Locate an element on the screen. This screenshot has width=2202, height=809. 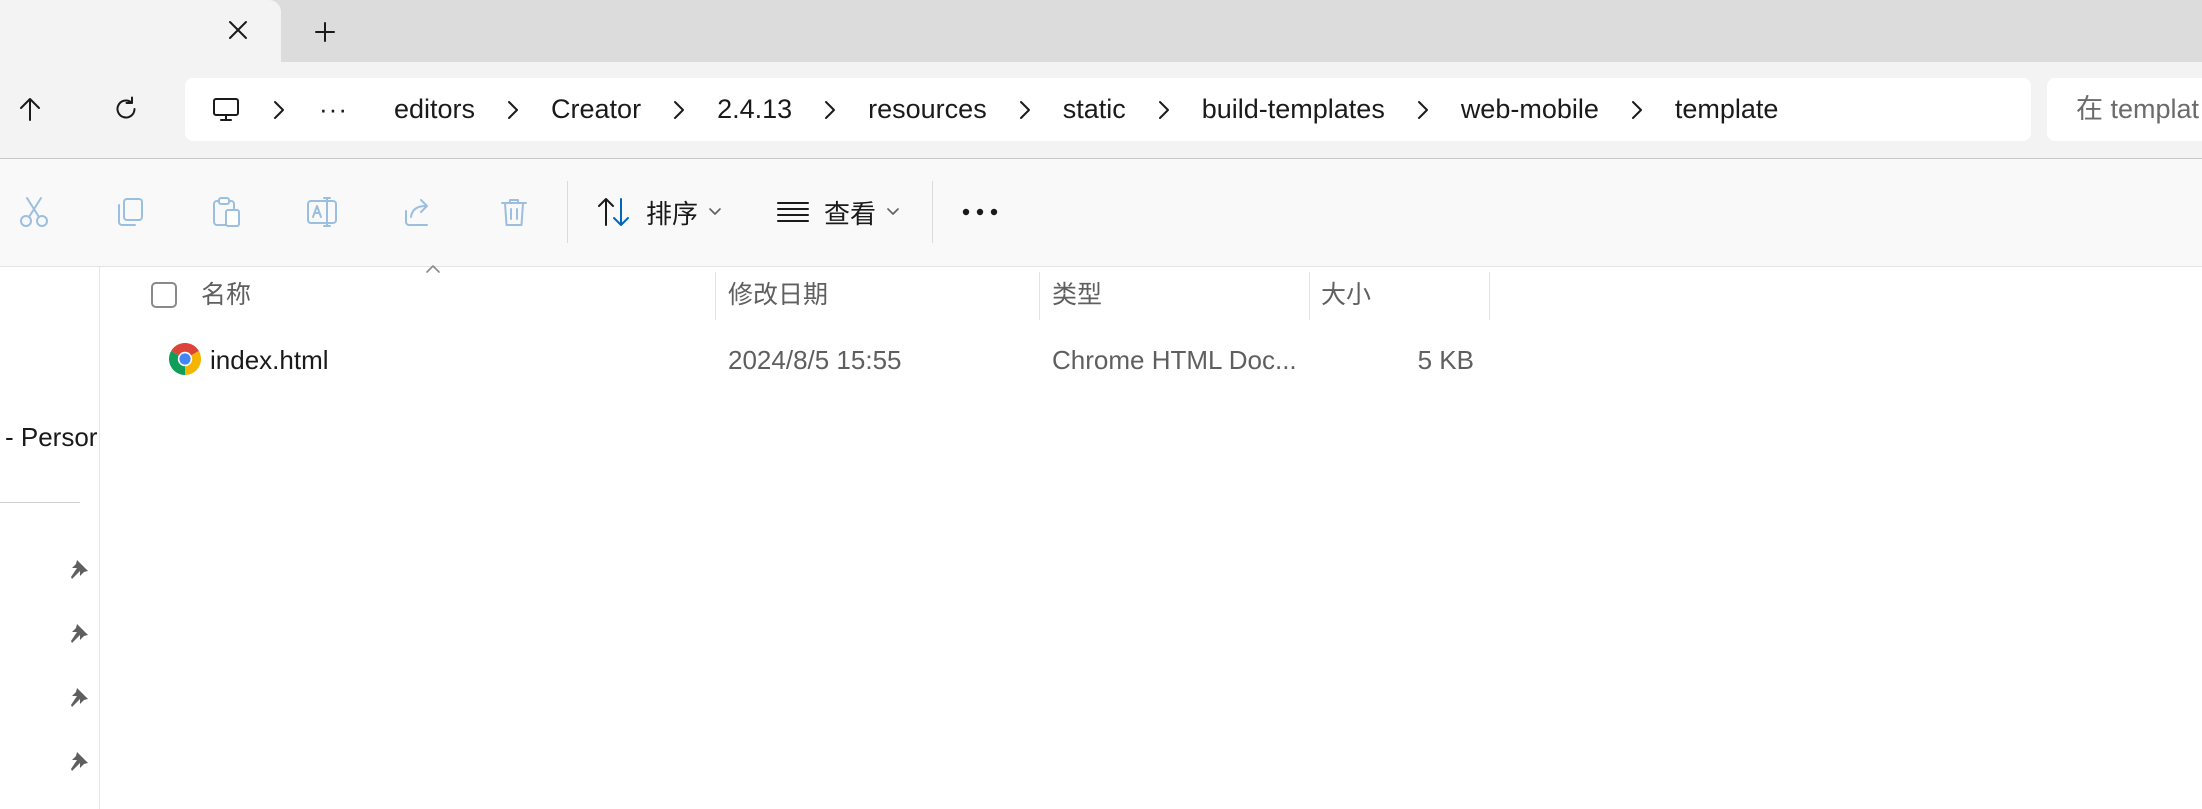
share-icon is located at coordinates (416, 212).